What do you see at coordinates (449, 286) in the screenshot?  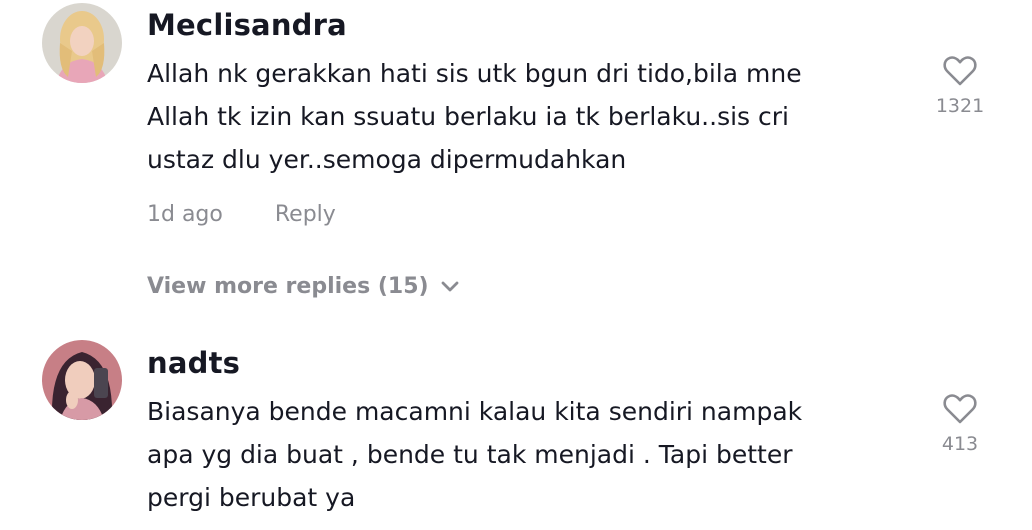 I see `chevron-down-icon` at bounding box center [449, 286].